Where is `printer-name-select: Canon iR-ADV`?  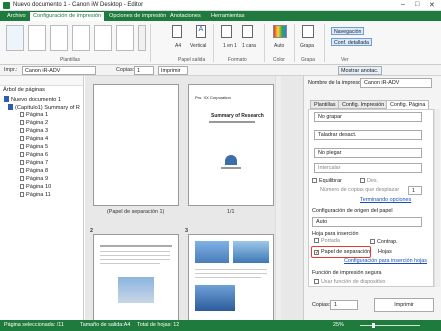 printer-name-select: Canon iR-ADV is located at coordinates (396, 83).